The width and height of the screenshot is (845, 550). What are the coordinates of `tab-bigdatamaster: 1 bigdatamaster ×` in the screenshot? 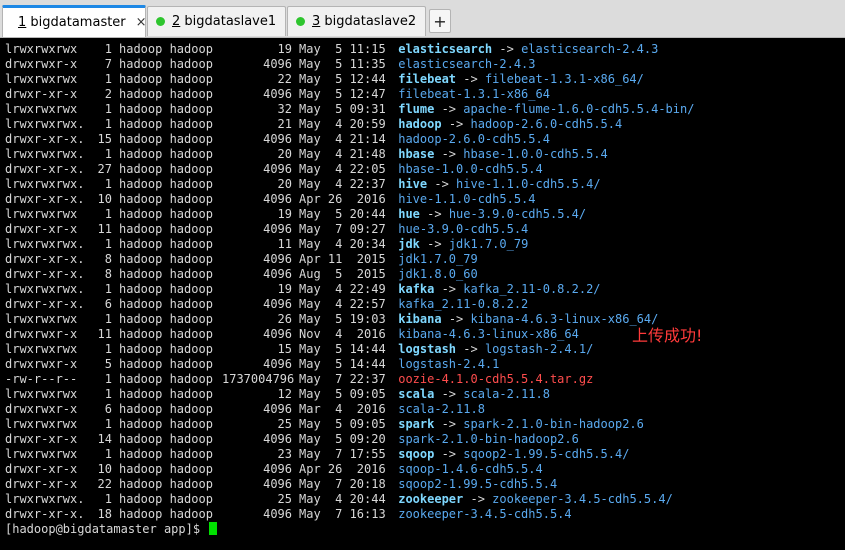 It's located at (74, 21).